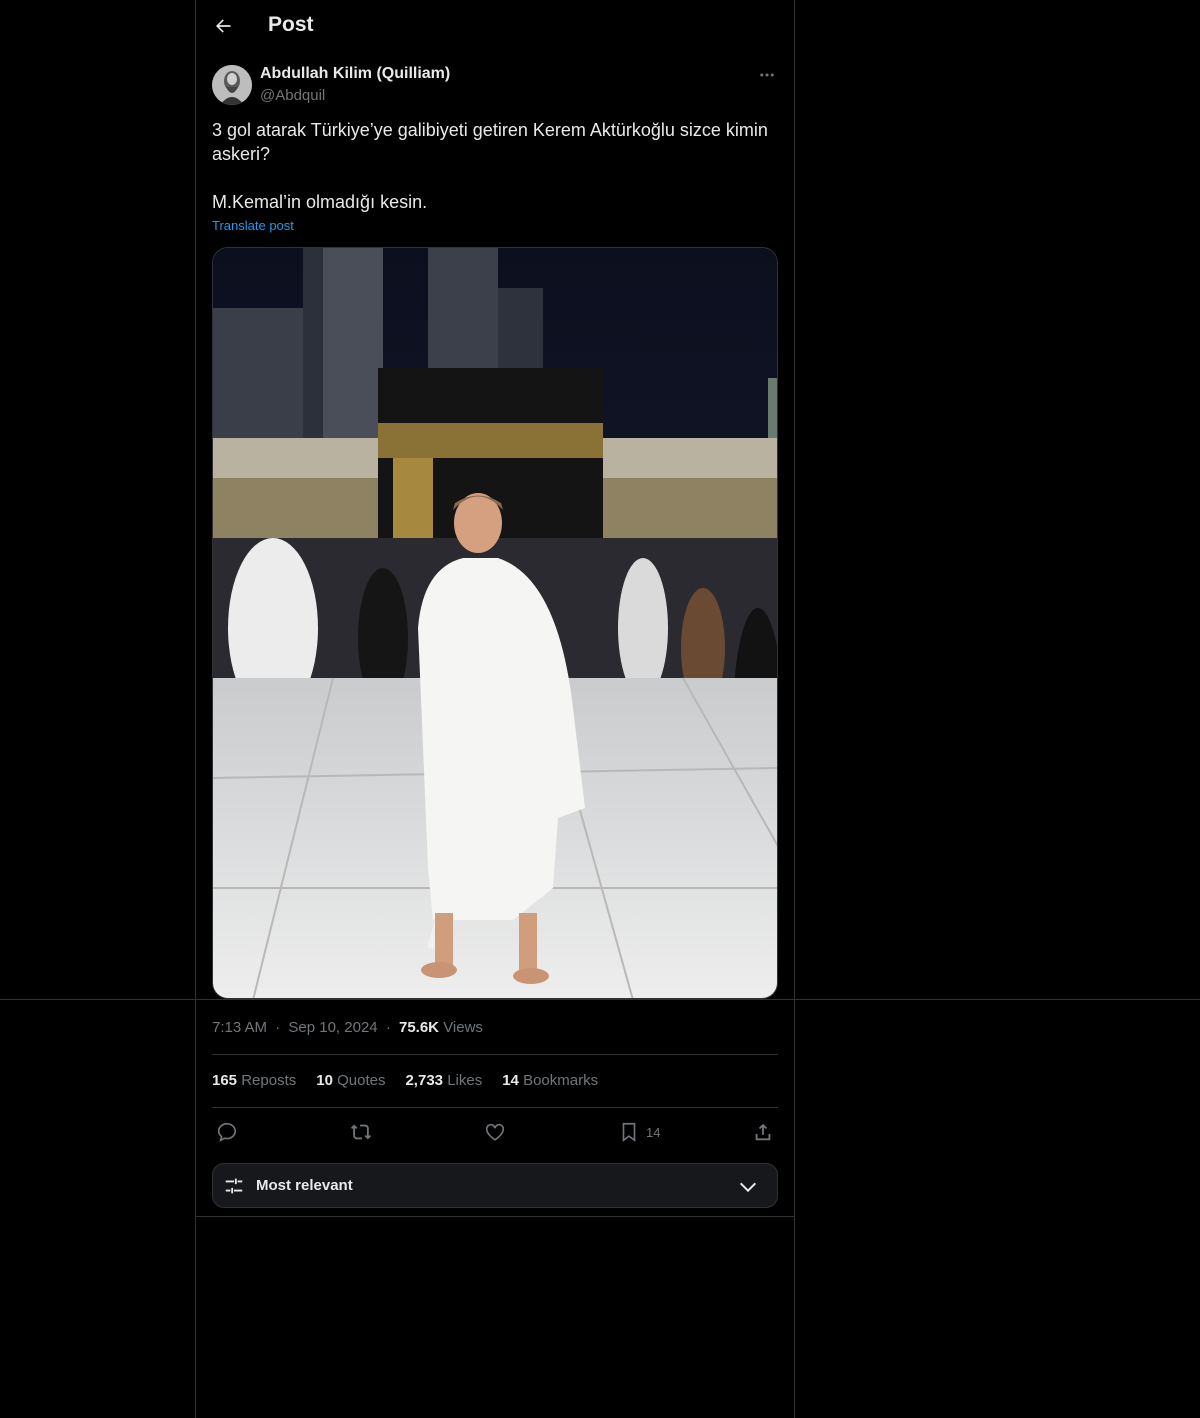 Image resolution: width=1200 pixels, height=1418 pixels. Describe the element at coordinates (748, 1187) in the screenshot. I see `chevron-down-icon` at that location.